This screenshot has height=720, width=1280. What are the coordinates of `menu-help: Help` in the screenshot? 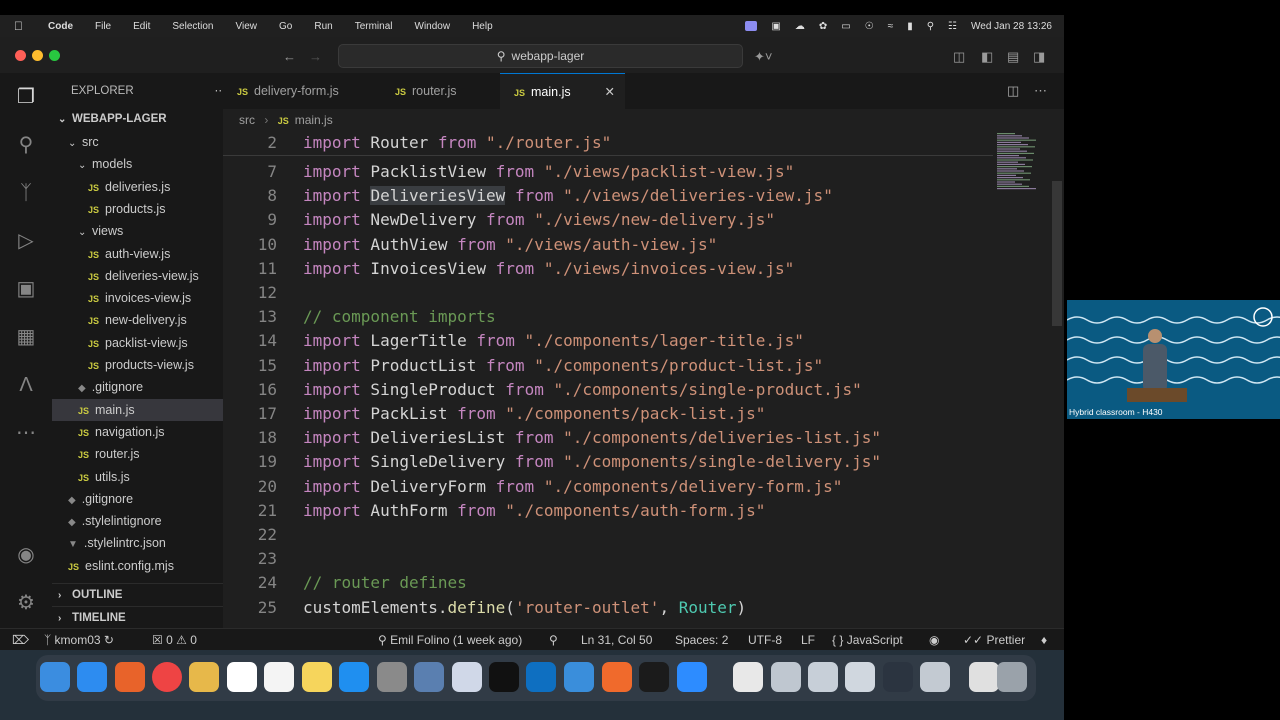 It's located at (482, 26).